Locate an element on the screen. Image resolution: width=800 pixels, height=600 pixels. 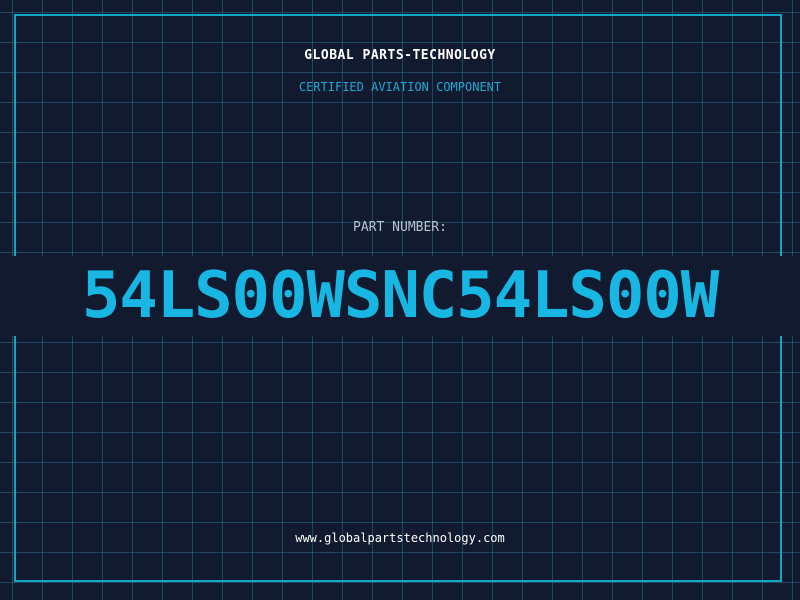
part-number-label: PART NUMBER: is located at coordinates (400, 227).